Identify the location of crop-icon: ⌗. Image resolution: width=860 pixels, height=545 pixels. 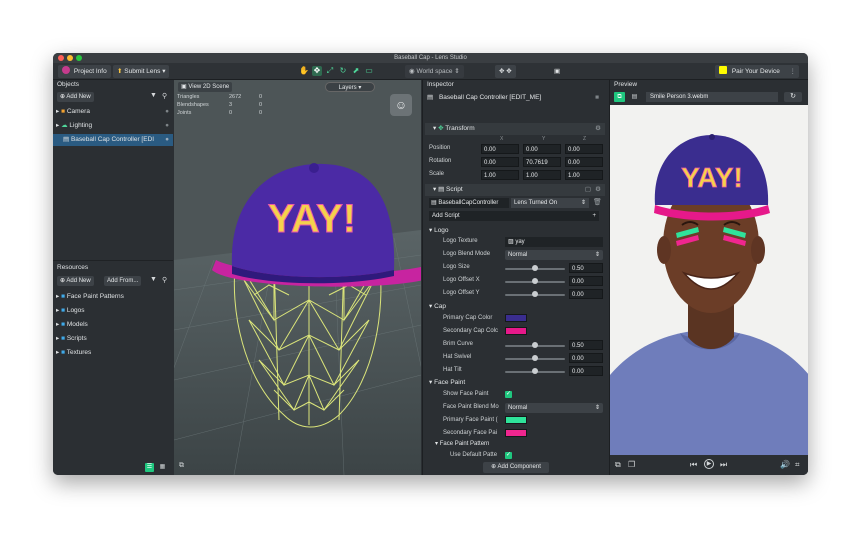
(797, 465).